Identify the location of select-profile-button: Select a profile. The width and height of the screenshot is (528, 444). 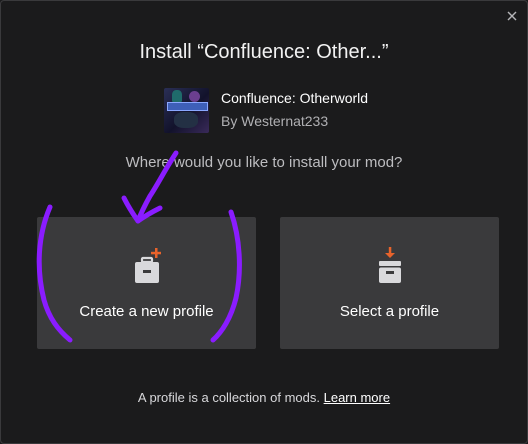
(389, 283).